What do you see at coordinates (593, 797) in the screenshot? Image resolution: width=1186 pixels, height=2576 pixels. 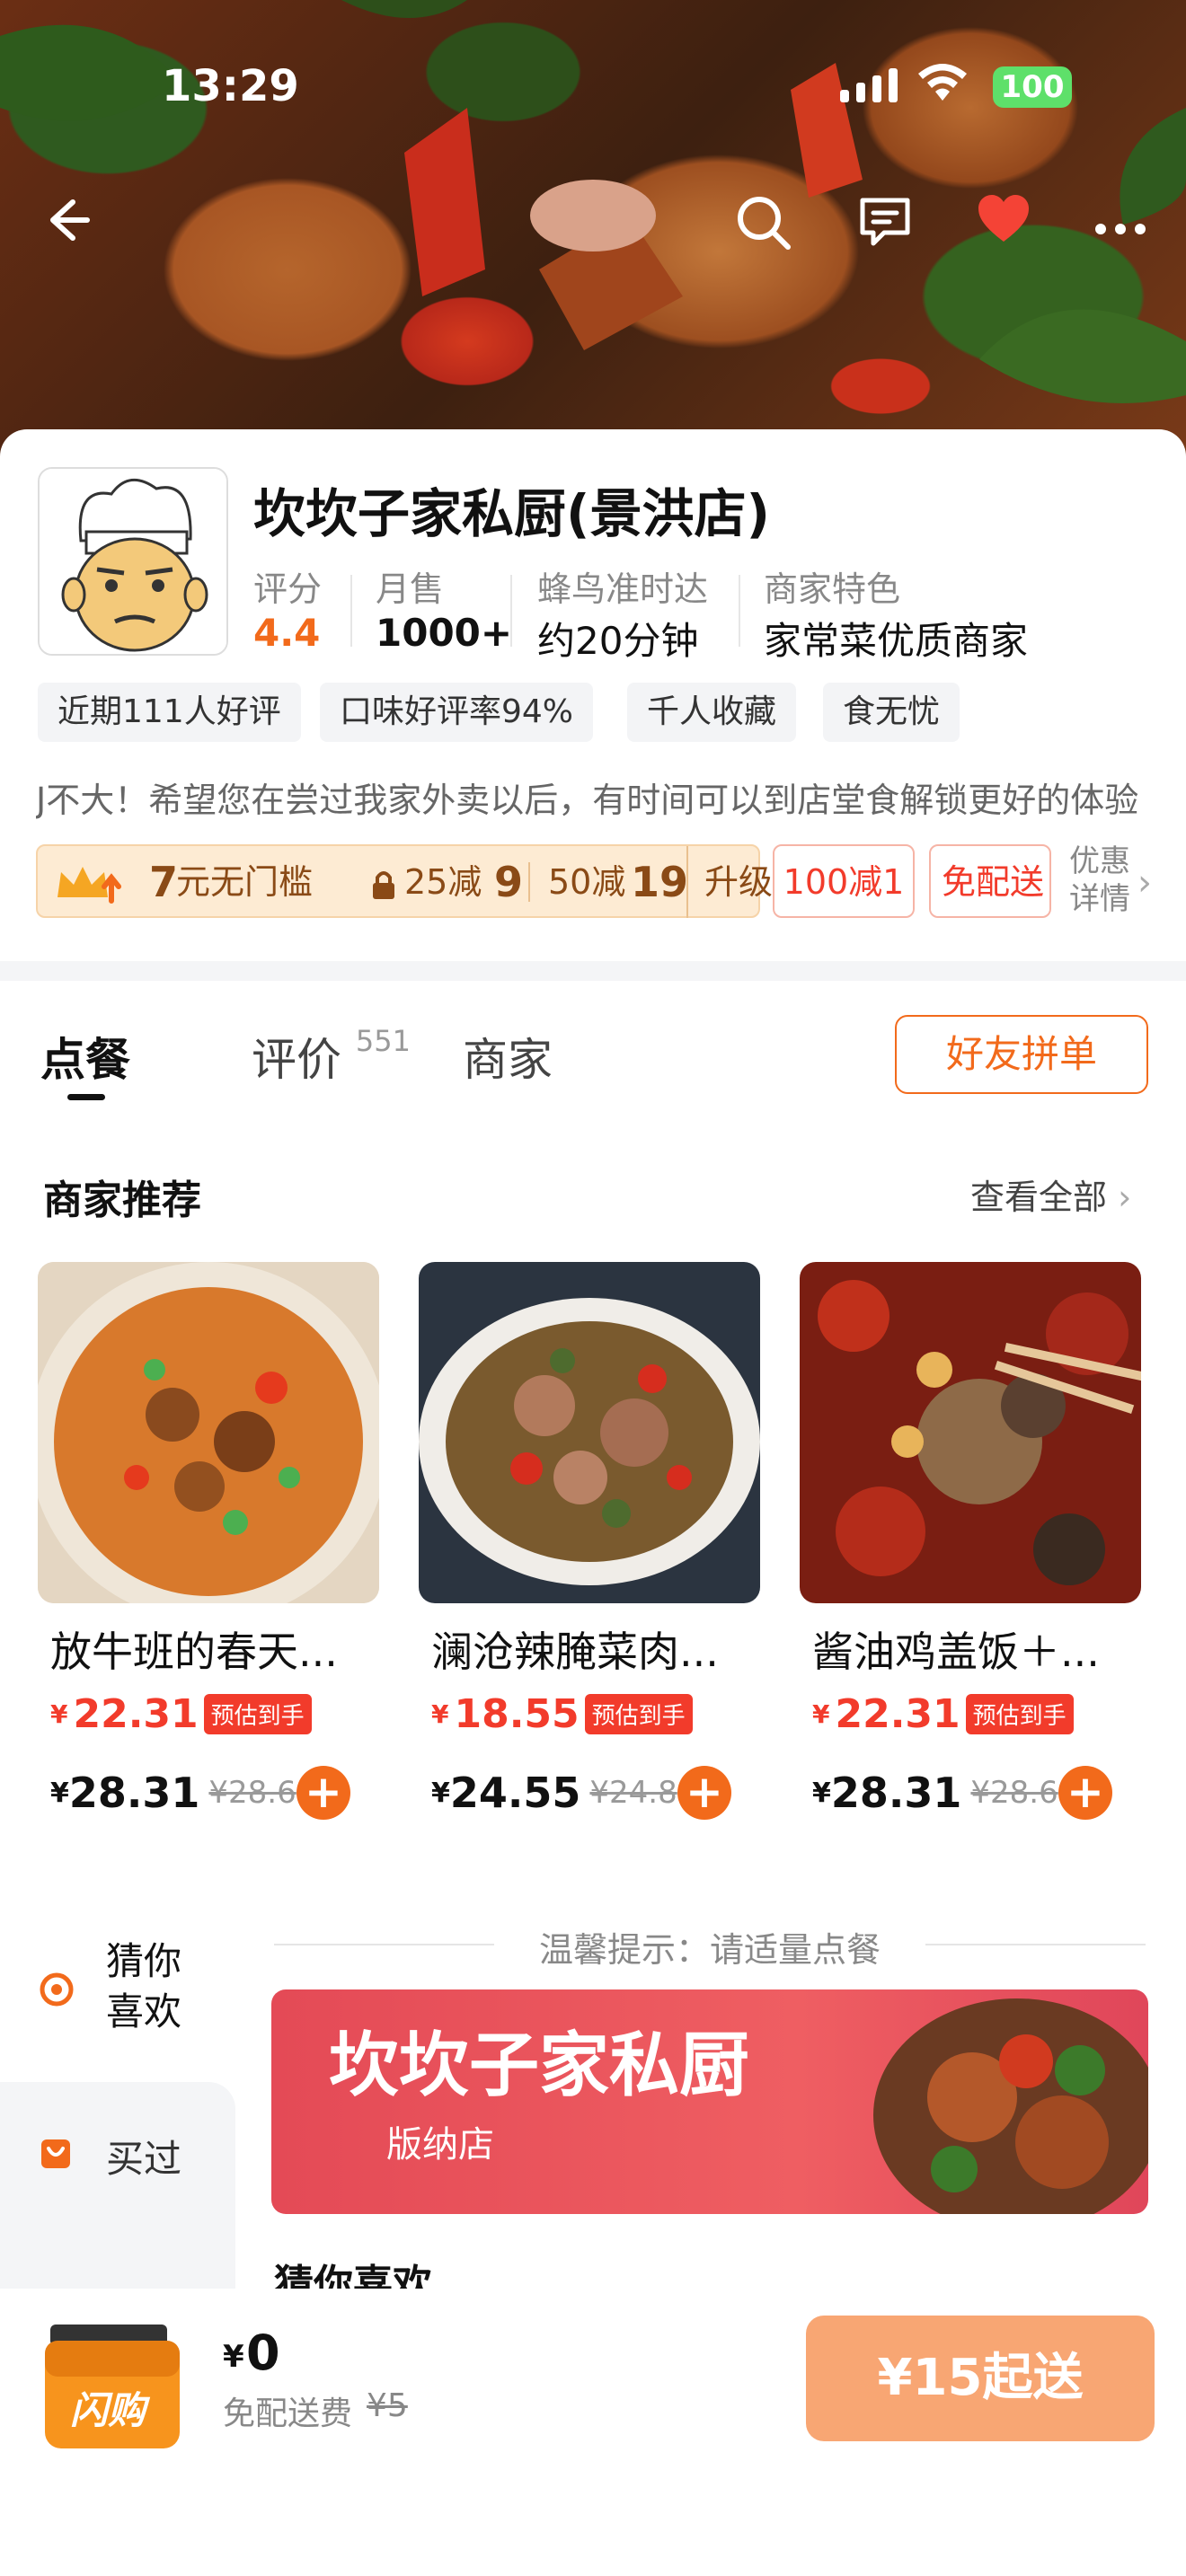 I see `shop-notice: J不大！希望您在尝过我家外卖以后，有时间可以到店堂食解锁更好的体验` at bounding box center [593, 797].